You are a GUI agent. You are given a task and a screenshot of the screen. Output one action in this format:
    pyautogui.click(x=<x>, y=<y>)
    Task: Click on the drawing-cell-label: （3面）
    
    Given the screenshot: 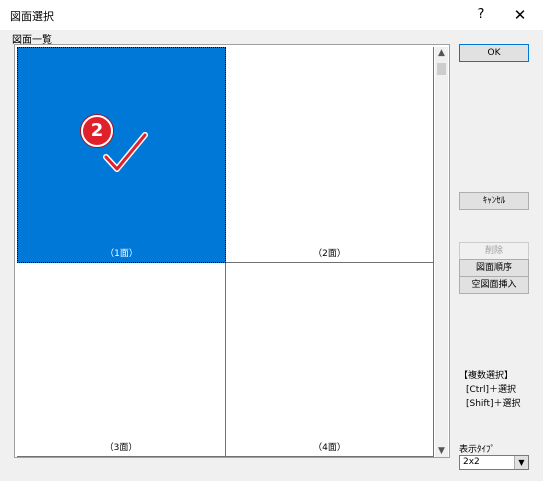 What is the action you would take?
    pyautogui.click(x=121, y=448)
    